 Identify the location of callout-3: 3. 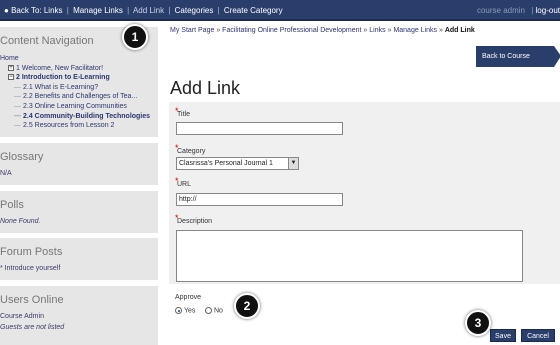
(478, 323).